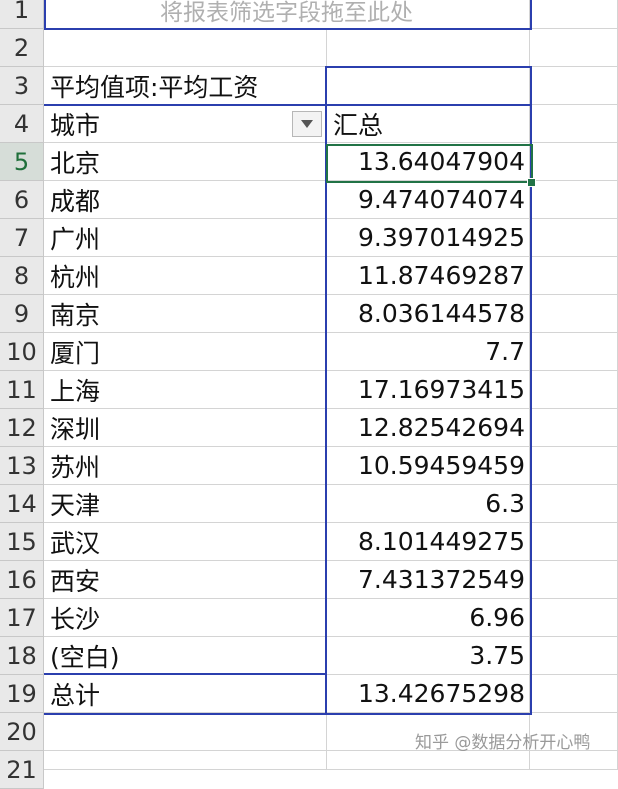  What do you see at coordinates (185, 618) in the screenshot?
I see `pivot-row-label: 长沙` at bounding box center [185, 618].